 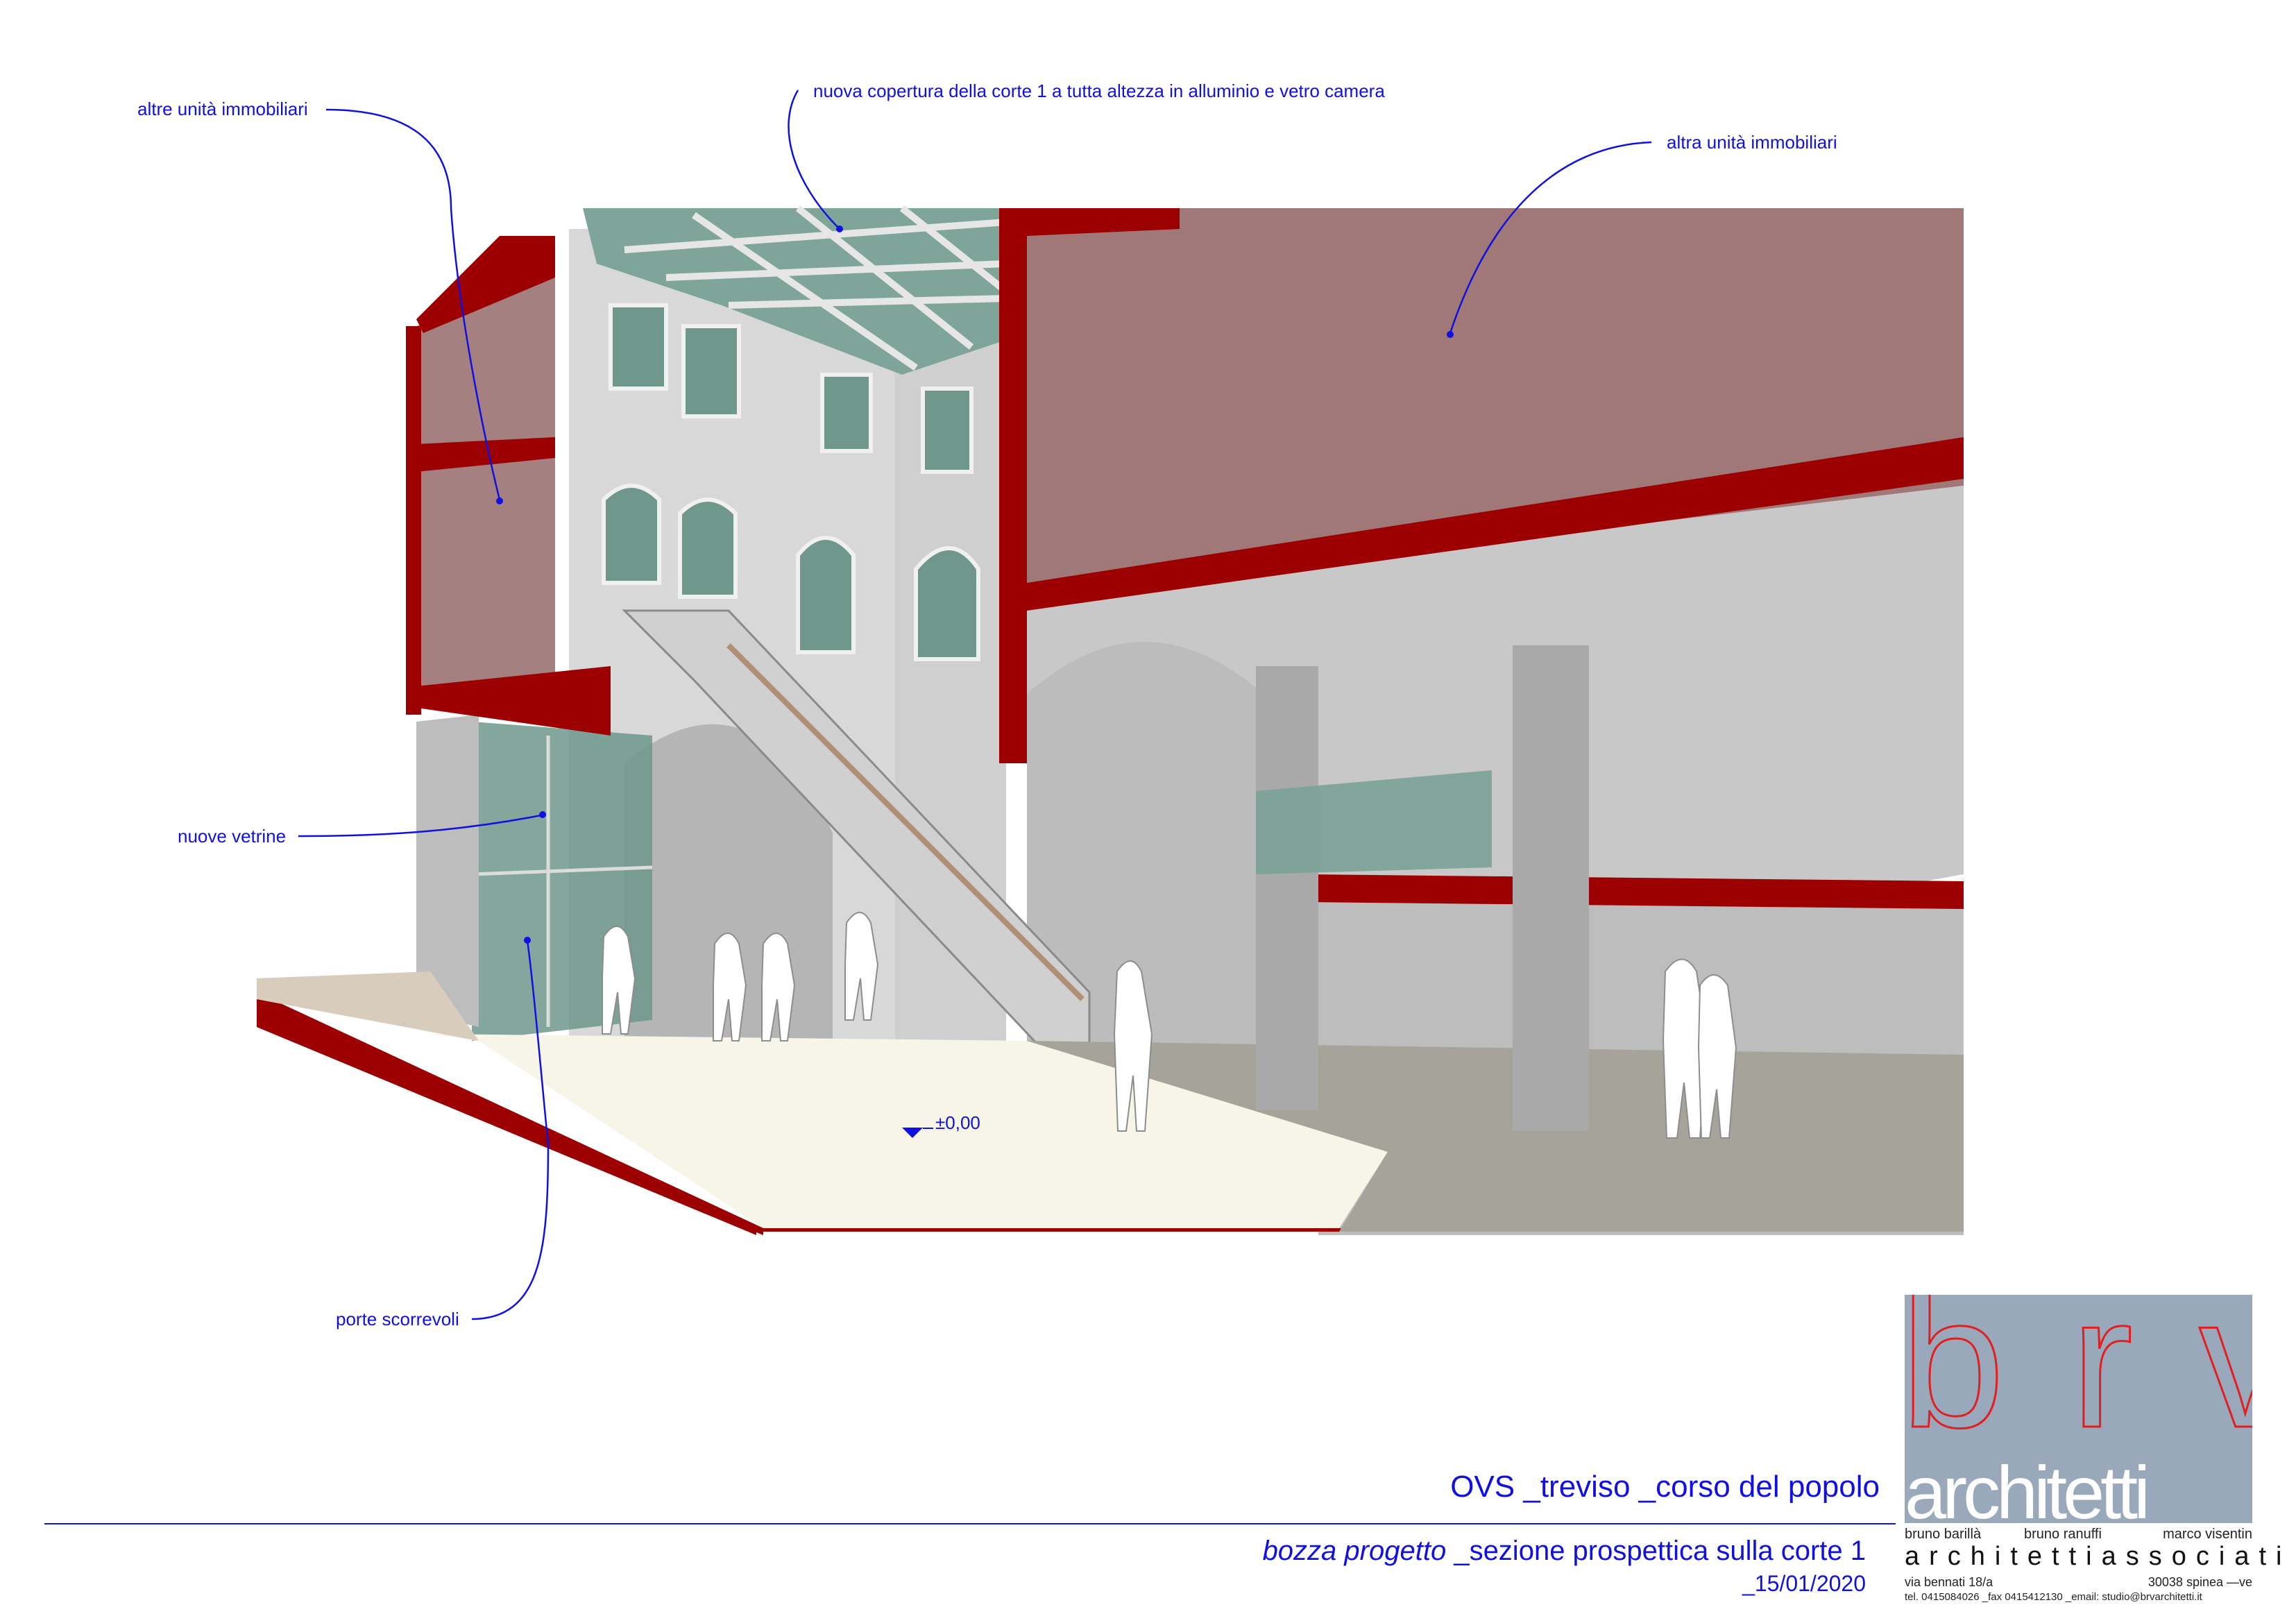 I want to click on label-porte-scorrevoli: porte scorrevoli, so click(x=397, y=1319).